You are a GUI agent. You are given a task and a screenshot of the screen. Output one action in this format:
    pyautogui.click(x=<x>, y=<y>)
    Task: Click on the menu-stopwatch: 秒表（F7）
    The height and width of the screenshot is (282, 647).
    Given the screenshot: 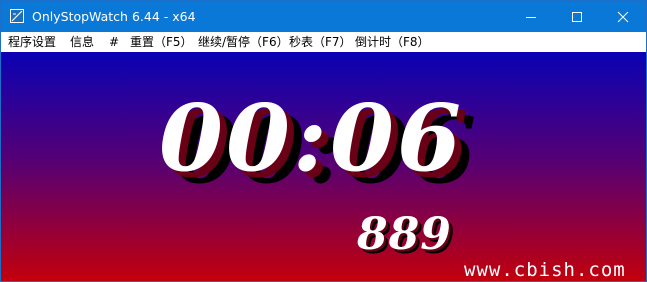 What is the action you would take?
    pyautogui.click(x=320, y=42)
    